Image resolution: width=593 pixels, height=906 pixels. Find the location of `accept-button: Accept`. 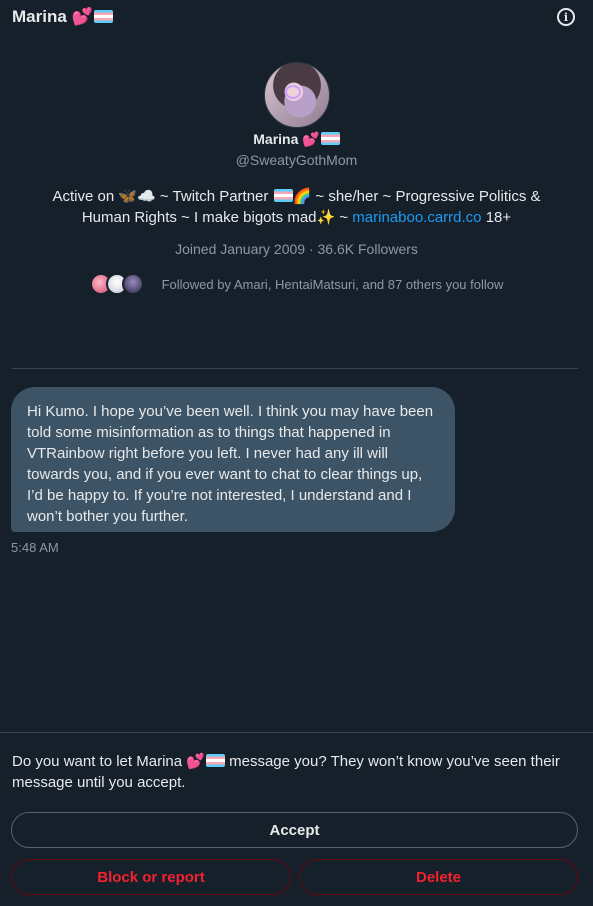

accept-button: Accept is located at coordinates (294, 830).